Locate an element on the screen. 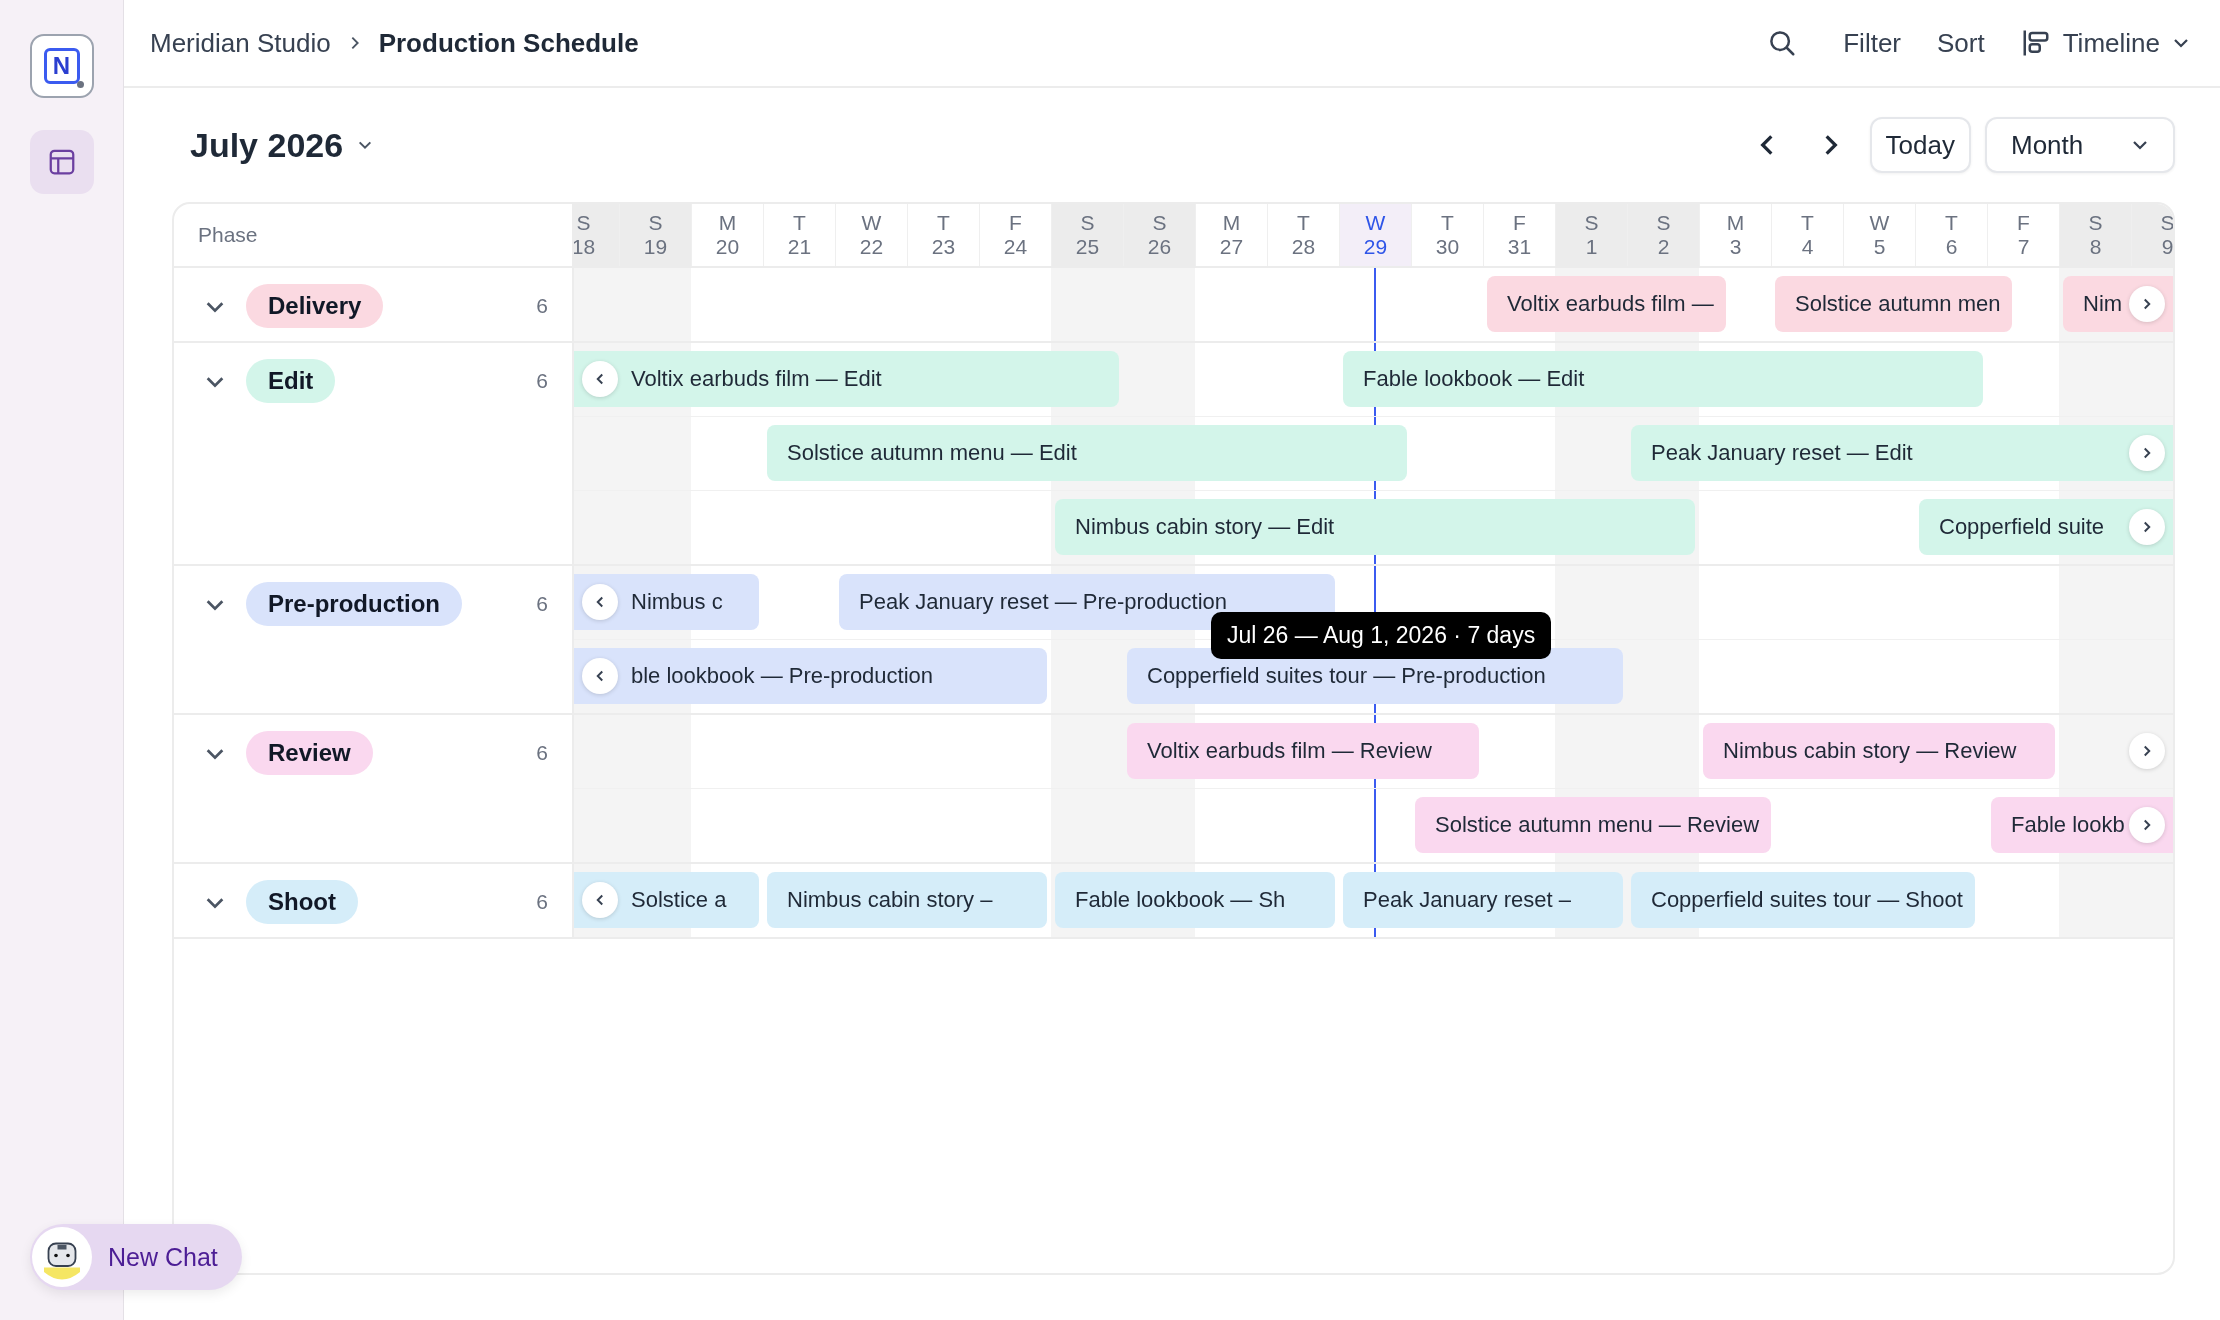 This screenshot has width=2220, height=1320. breadcrumb-item: Meridian Studio is located at coordinates (240, 43).